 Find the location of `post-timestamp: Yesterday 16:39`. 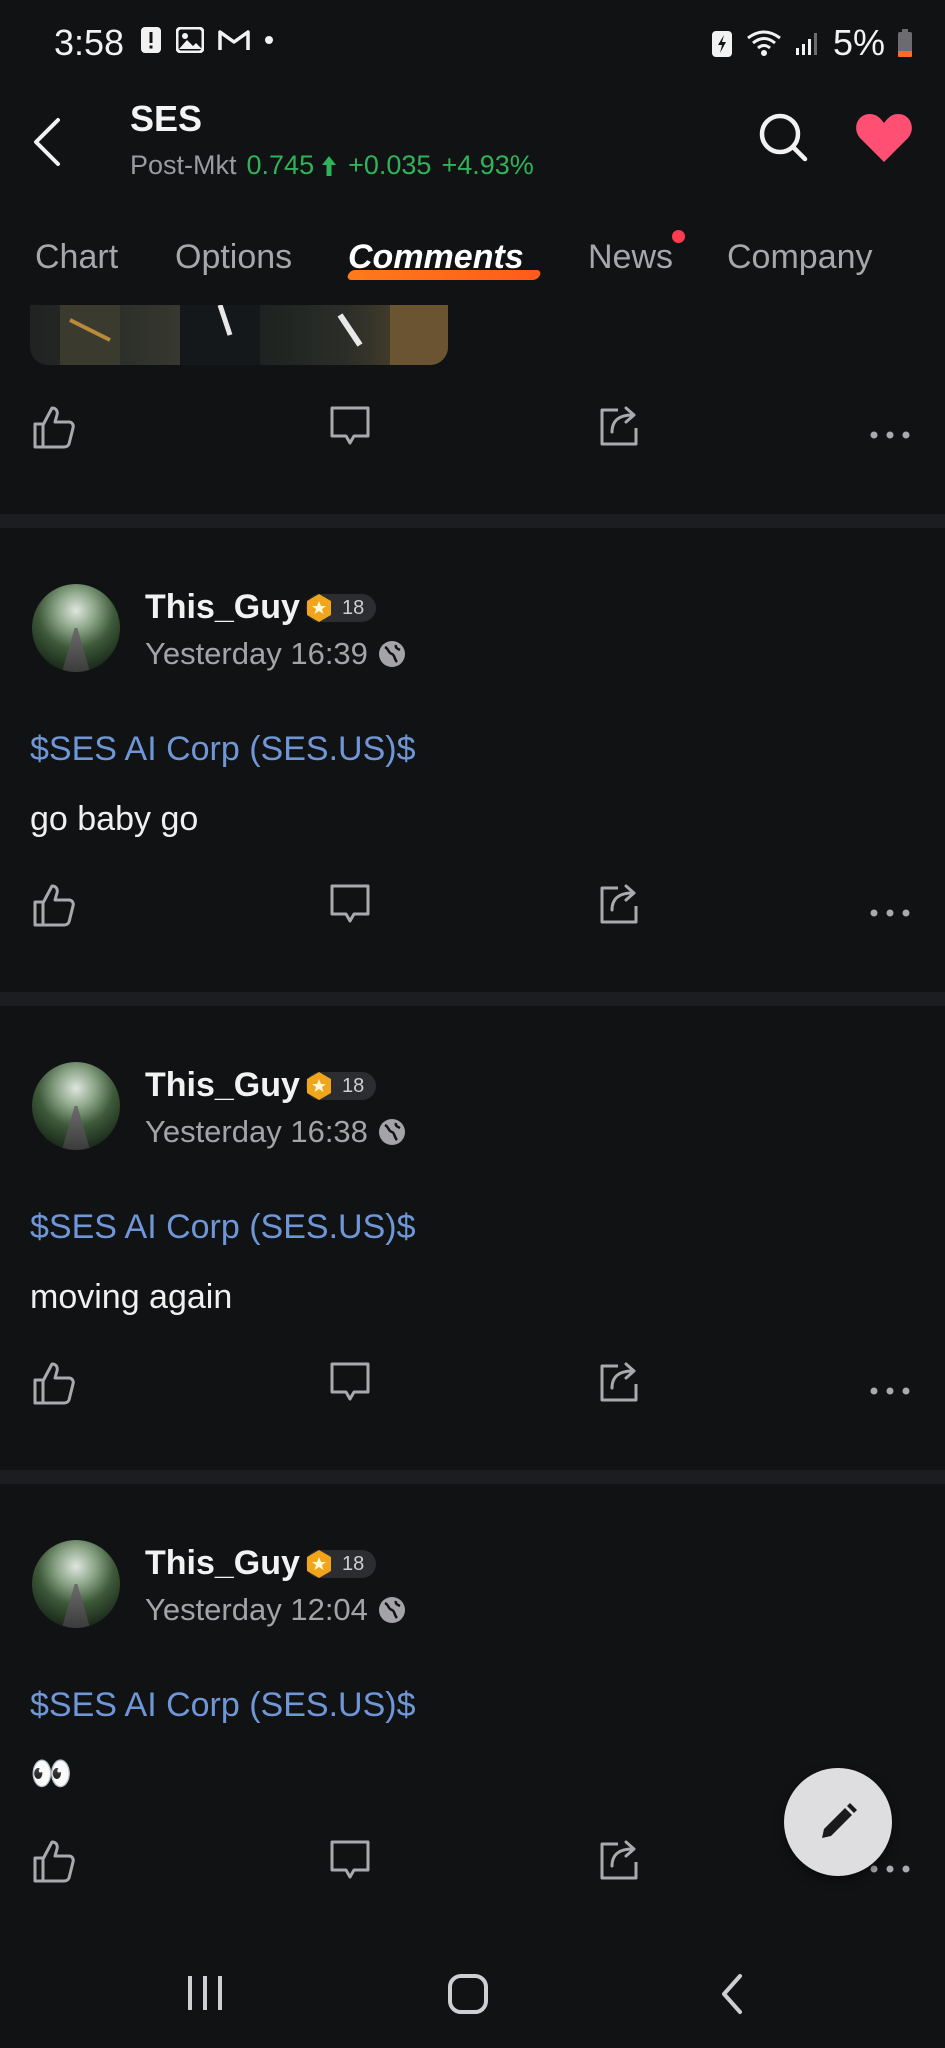

post-timestamp: Yesterday 16:39 is located at coordinates (275, 654).